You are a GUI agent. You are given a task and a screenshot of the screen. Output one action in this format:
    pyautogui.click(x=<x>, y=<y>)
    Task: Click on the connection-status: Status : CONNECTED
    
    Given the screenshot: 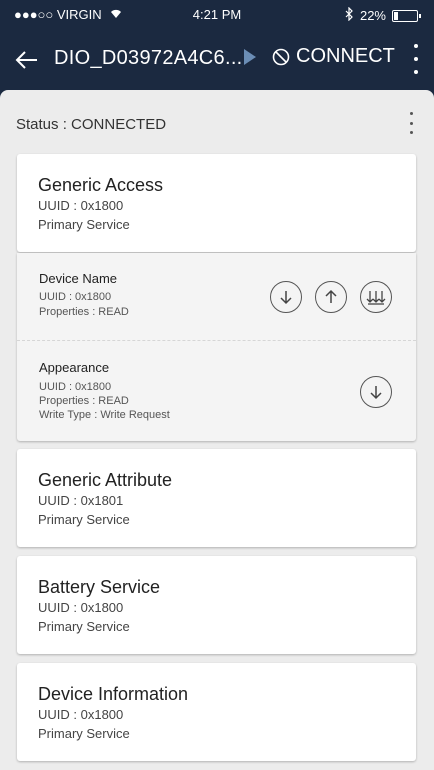 What is the action you would take?
    pyautogui.click(x=91, y=124)
    